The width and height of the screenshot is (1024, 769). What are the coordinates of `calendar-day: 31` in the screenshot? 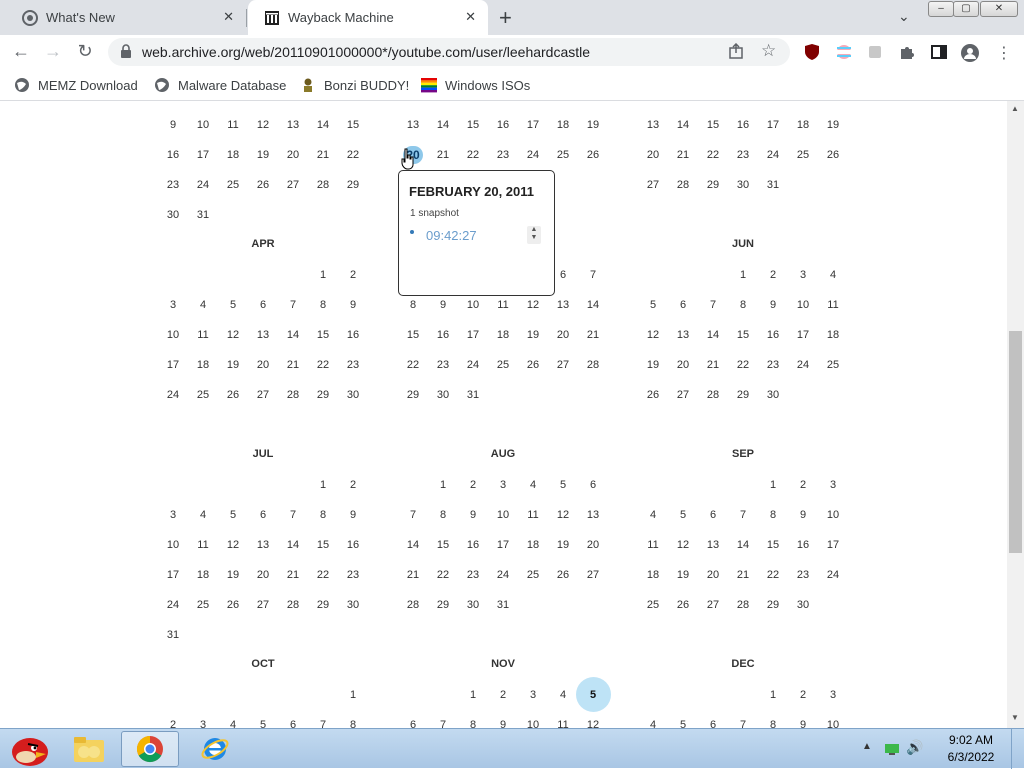 It's located at (473, 395).